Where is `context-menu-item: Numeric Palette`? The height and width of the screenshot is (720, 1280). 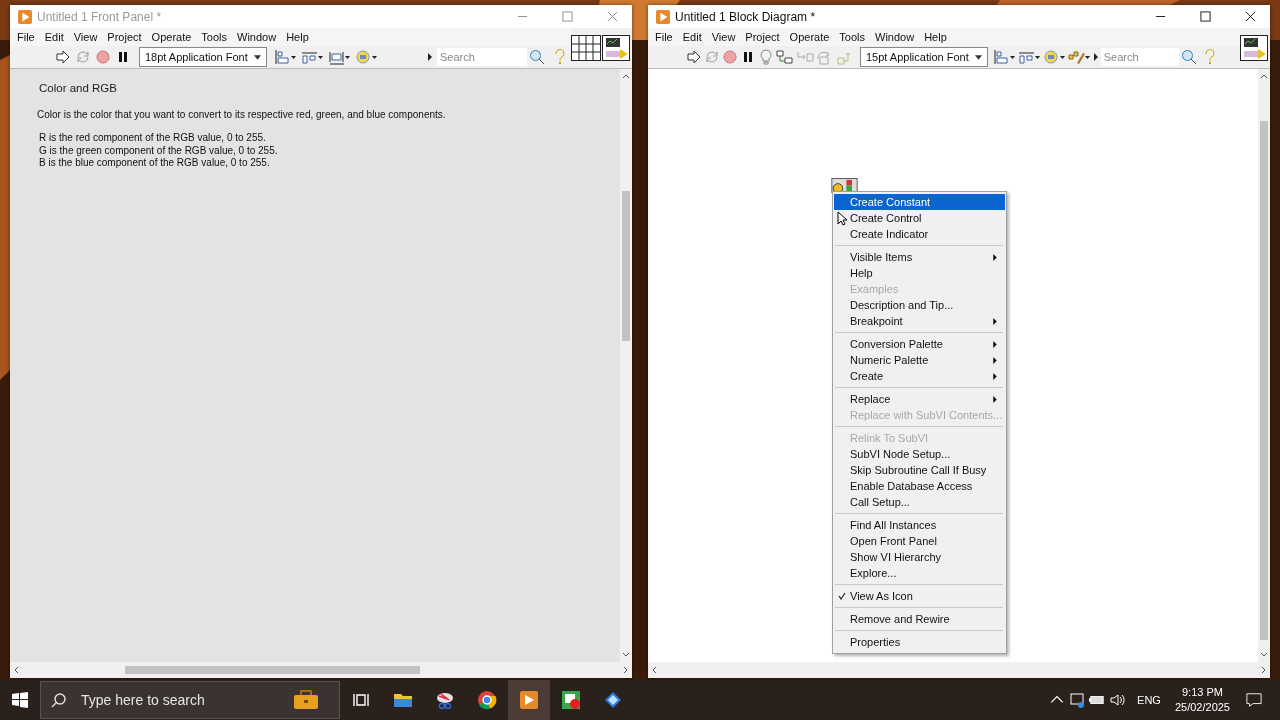 context-menu-item: Numeric Palette is located at coordinates (919, 360).